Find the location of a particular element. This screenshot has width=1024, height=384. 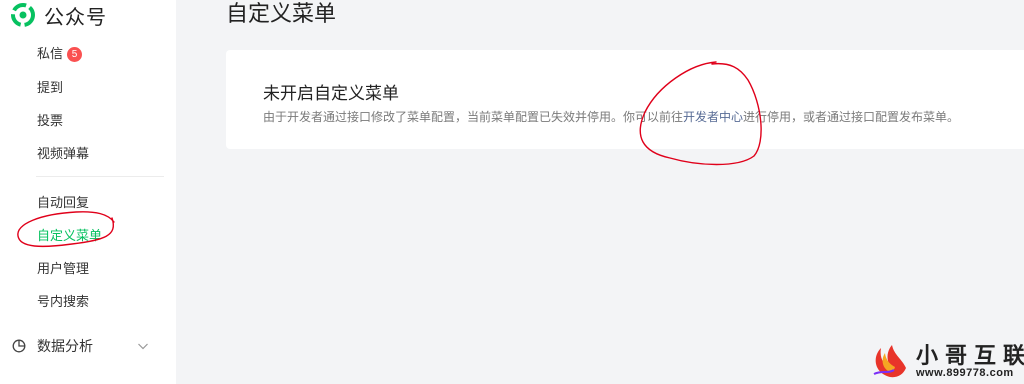

sidebar-item-mentions: 提到 is located at coordinates (50, 86).